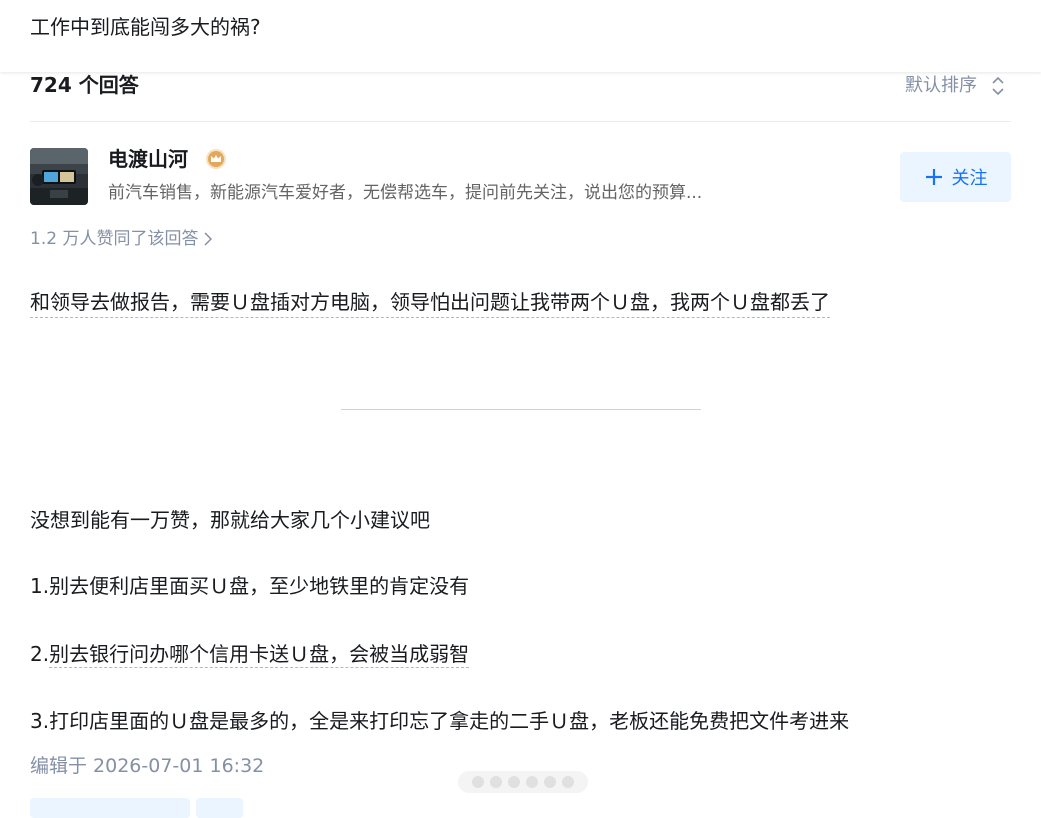 This screenshot has height=818, width=1041. I want to click on answer-paragraph-4: 2.别去银行问办哪个信用卡送Ｕ盘，会被当成弱智, so click(250, 654).